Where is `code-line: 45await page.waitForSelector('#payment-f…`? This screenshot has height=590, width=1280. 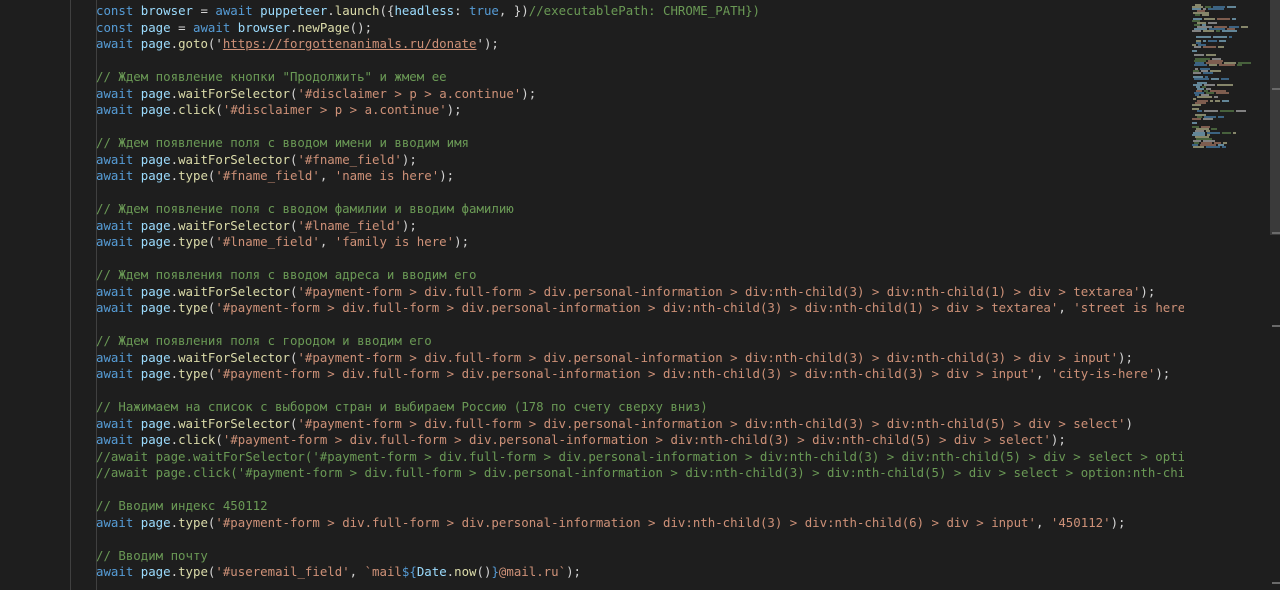 code-line: 45await page.waitForSelector('#payment-f… is located at coordinates (614, 292).